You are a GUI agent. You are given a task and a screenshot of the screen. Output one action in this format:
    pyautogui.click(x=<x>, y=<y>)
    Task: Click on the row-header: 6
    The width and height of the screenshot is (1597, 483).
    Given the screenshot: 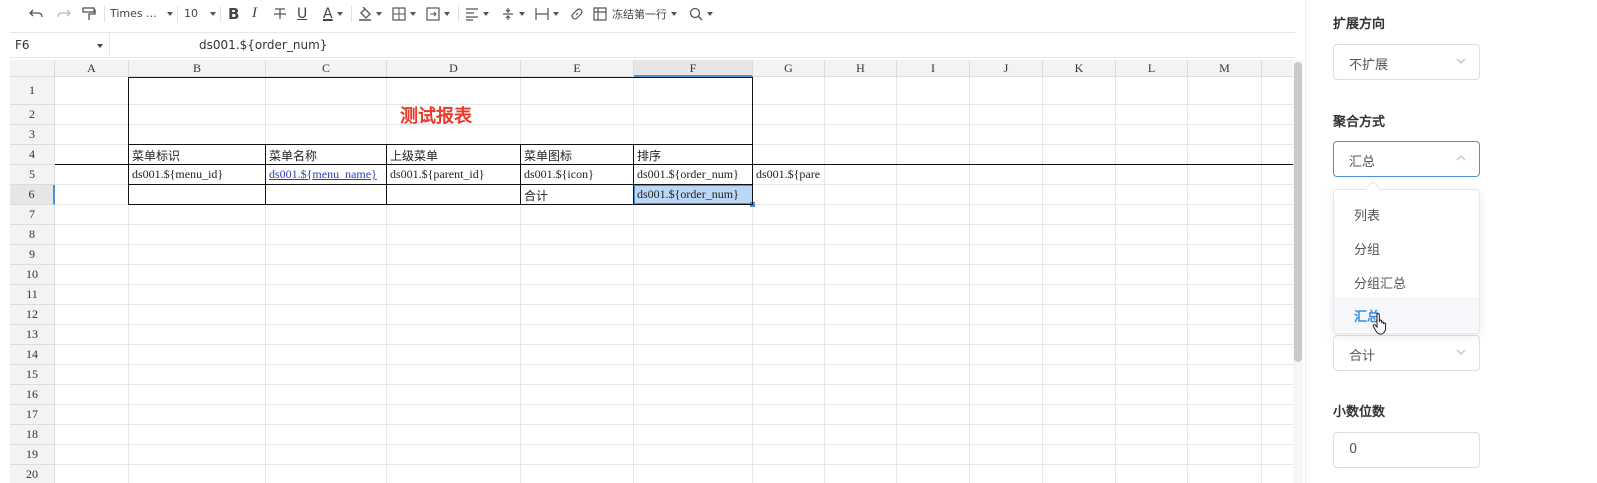 What is the action you would take?
    pyautogui.click(x=32, y=195)
    